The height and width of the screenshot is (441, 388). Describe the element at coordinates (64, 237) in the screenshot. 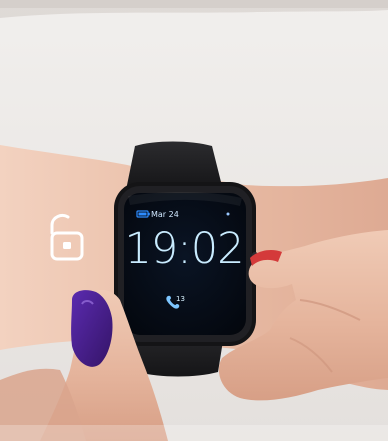

I see `unlocked-padlock-icon` at that location.